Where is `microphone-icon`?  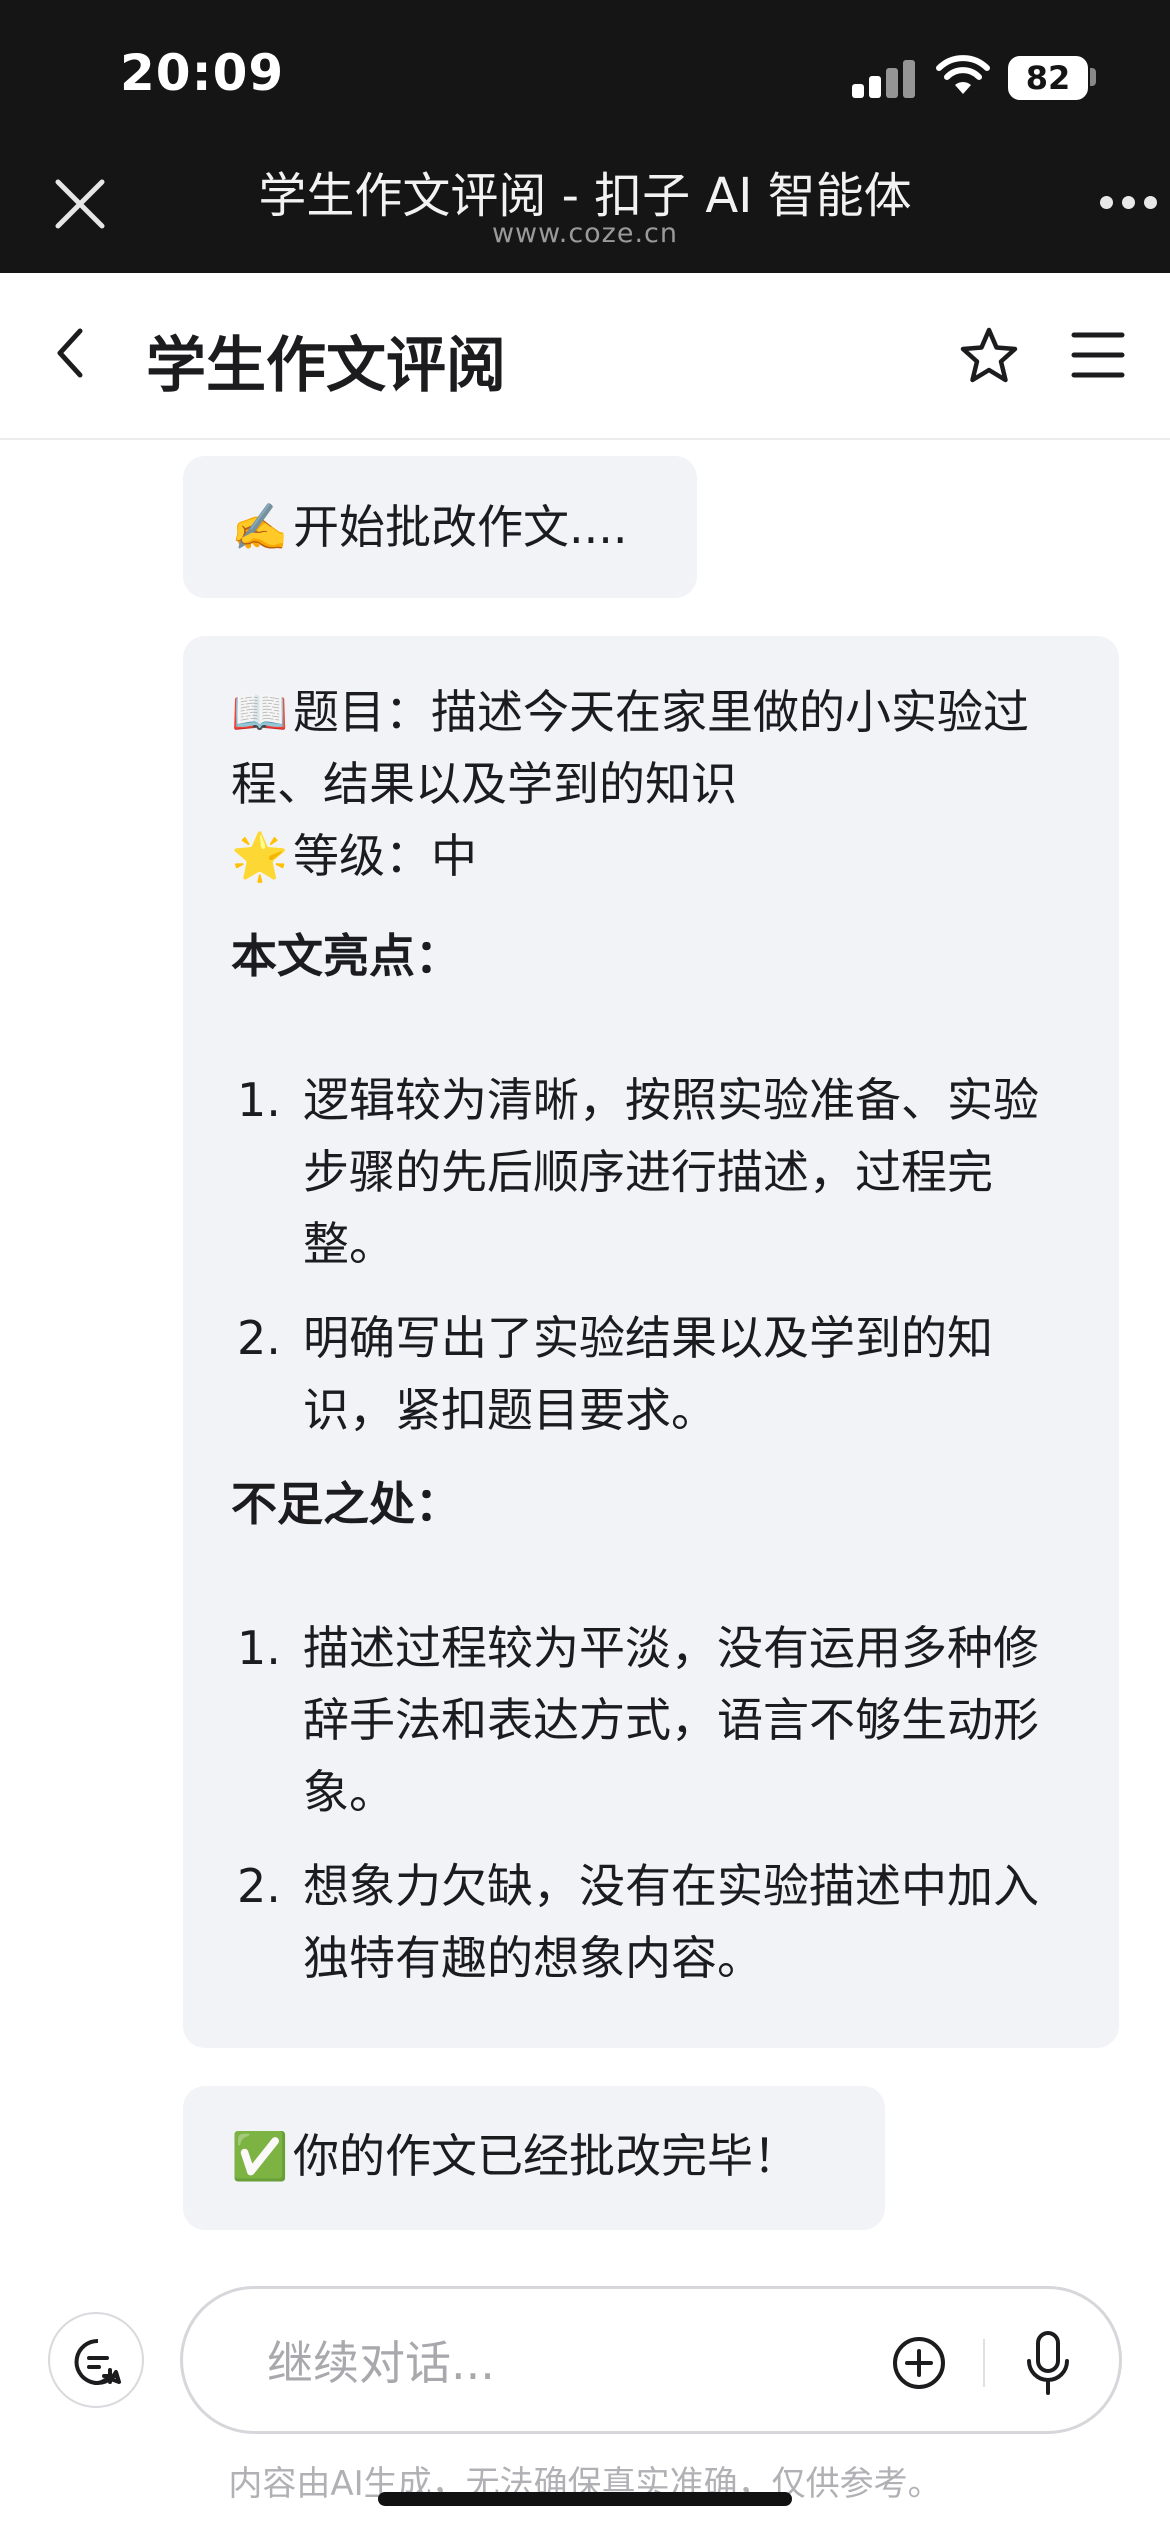
microphone-icon is located at coordinates (1048, 2363).